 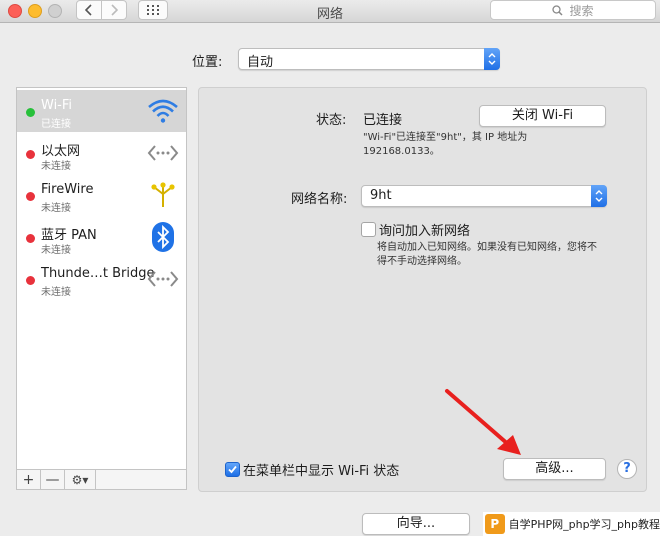 What do you see at coordinates (101, 111) in the screenshot?
I see `service-item-wifi: Wi-Fi 已连接` at bounding box center [101, 111].